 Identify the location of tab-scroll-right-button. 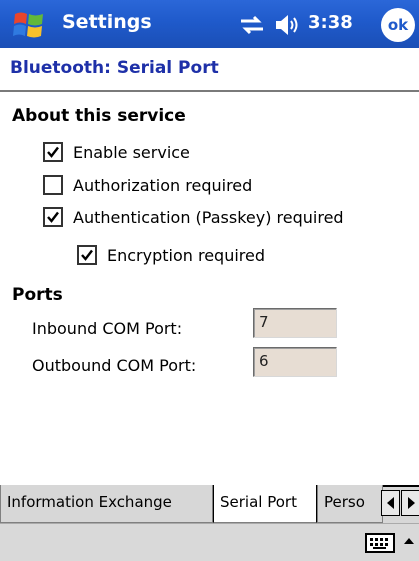
(410, 503).